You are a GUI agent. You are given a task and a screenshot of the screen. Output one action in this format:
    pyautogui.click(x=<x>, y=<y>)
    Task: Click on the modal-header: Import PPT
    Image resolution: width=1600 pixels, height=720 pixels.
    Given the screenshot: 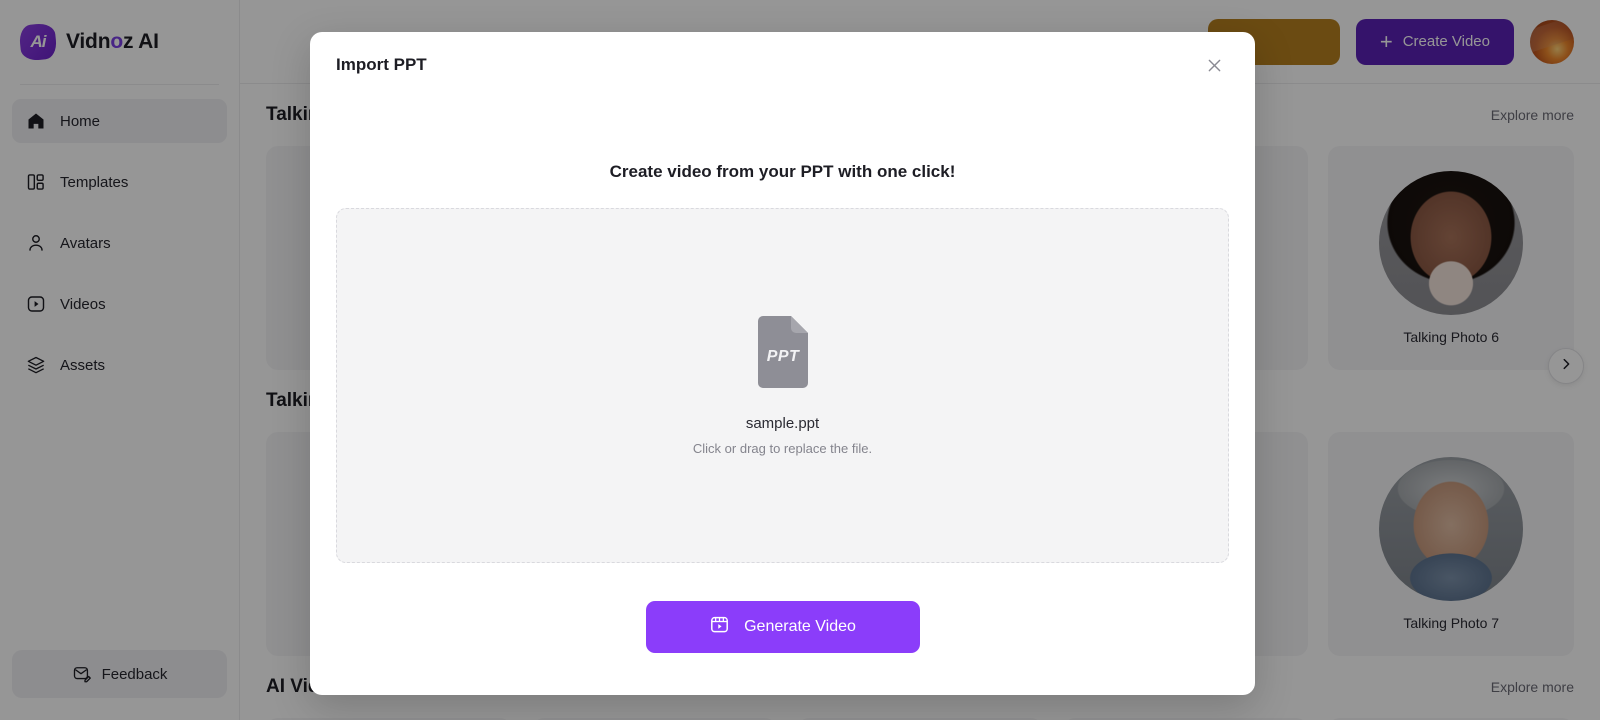 What is the action you would take?
    pyautogui.click(x=782, y=65)
    